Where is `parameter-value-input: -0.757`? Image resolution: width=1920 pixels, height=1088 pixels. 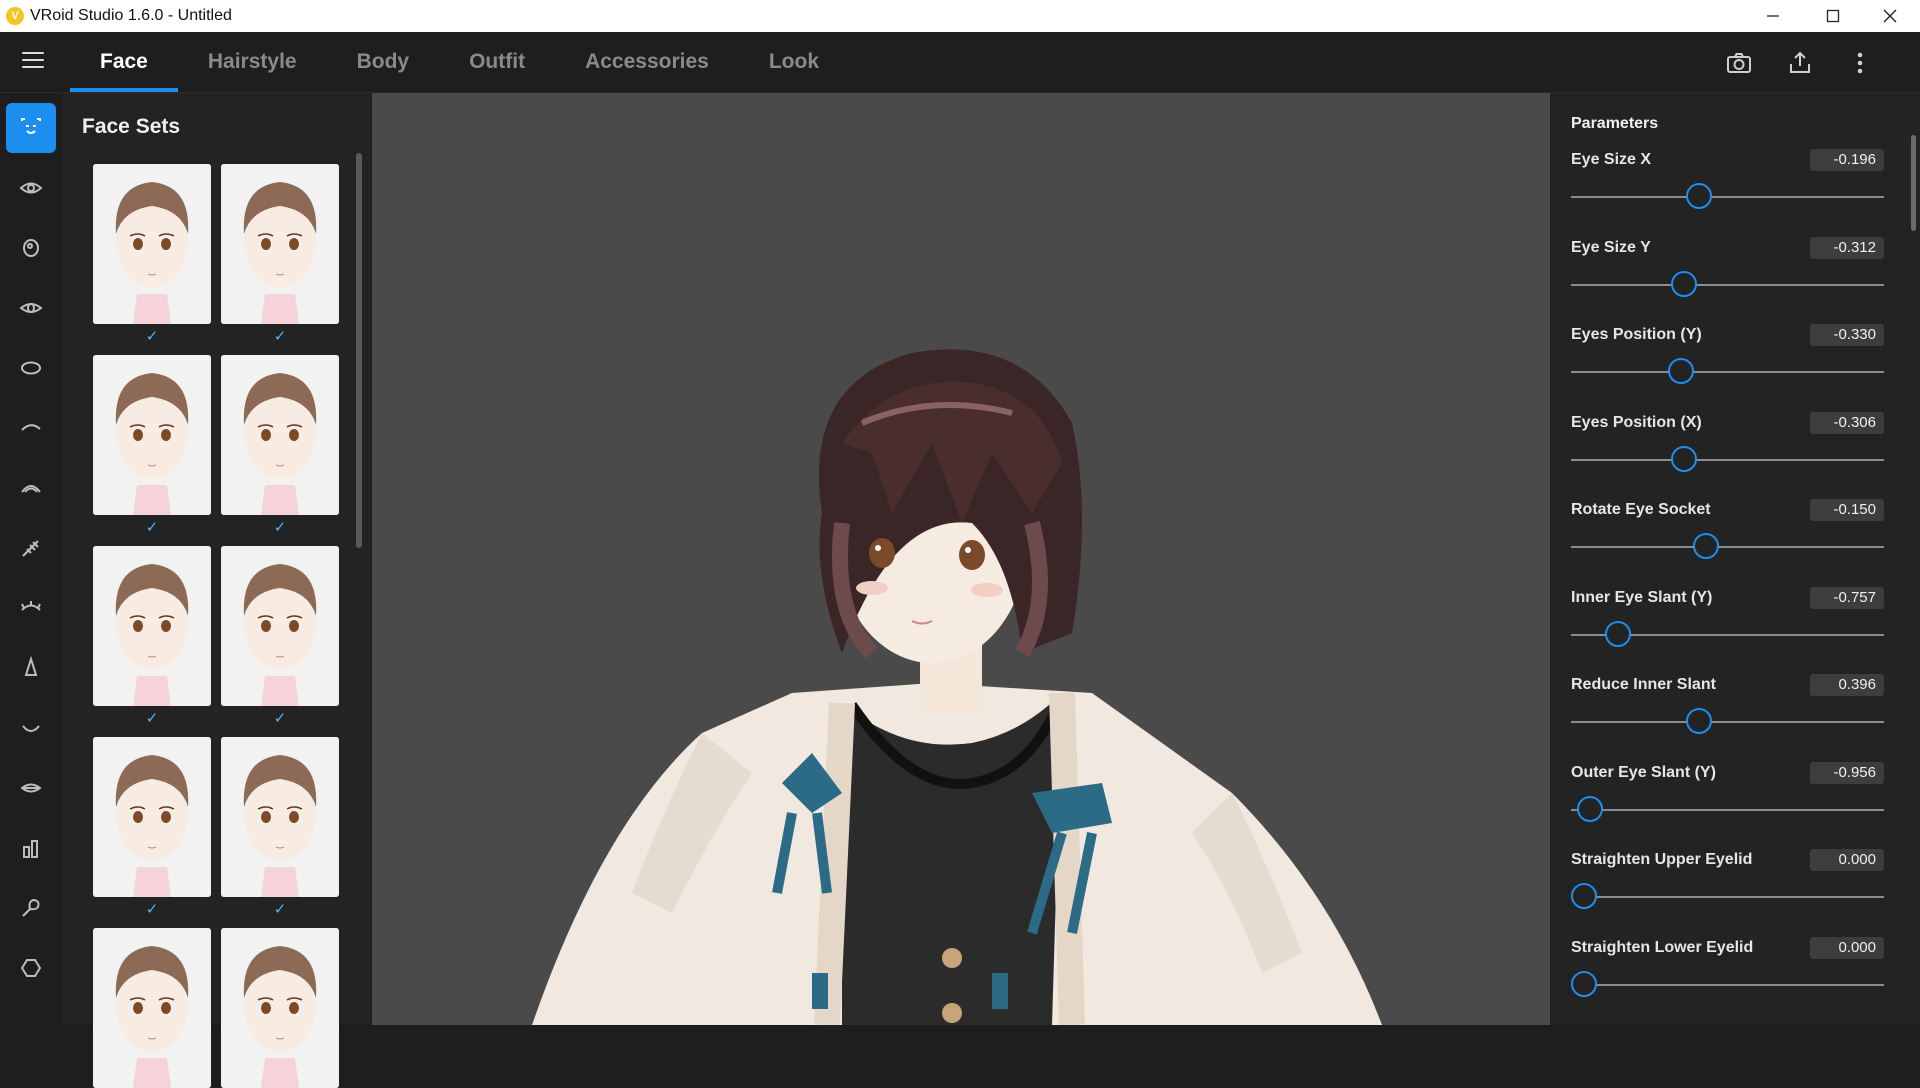
parameter-value-input: -0.757 is located at coordinates (1847, 597).